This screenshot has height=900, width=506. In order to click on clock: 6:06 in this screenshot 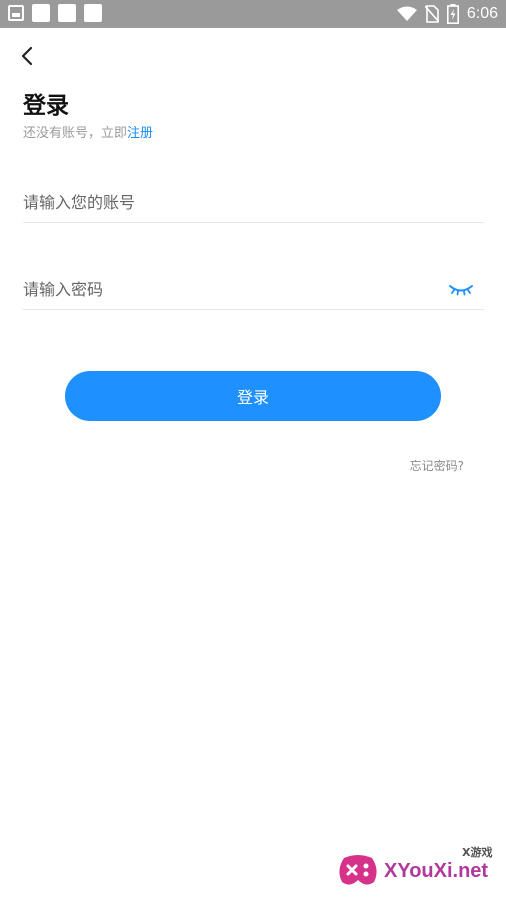, I will do `click(482, 13)`.